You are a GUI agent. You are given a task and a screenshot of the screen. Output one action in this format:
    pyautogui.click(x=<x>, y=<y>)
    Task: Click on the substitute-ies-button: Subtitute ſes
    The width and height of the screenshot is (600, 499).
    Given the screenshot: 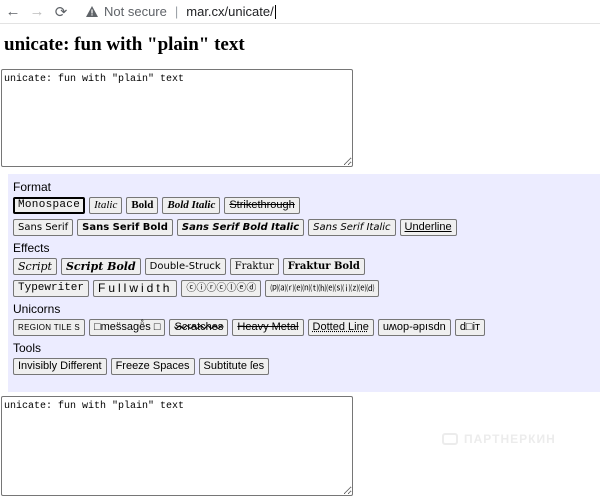 What is the action you would take?
    pyautogui.click(x=234, y=366)
    